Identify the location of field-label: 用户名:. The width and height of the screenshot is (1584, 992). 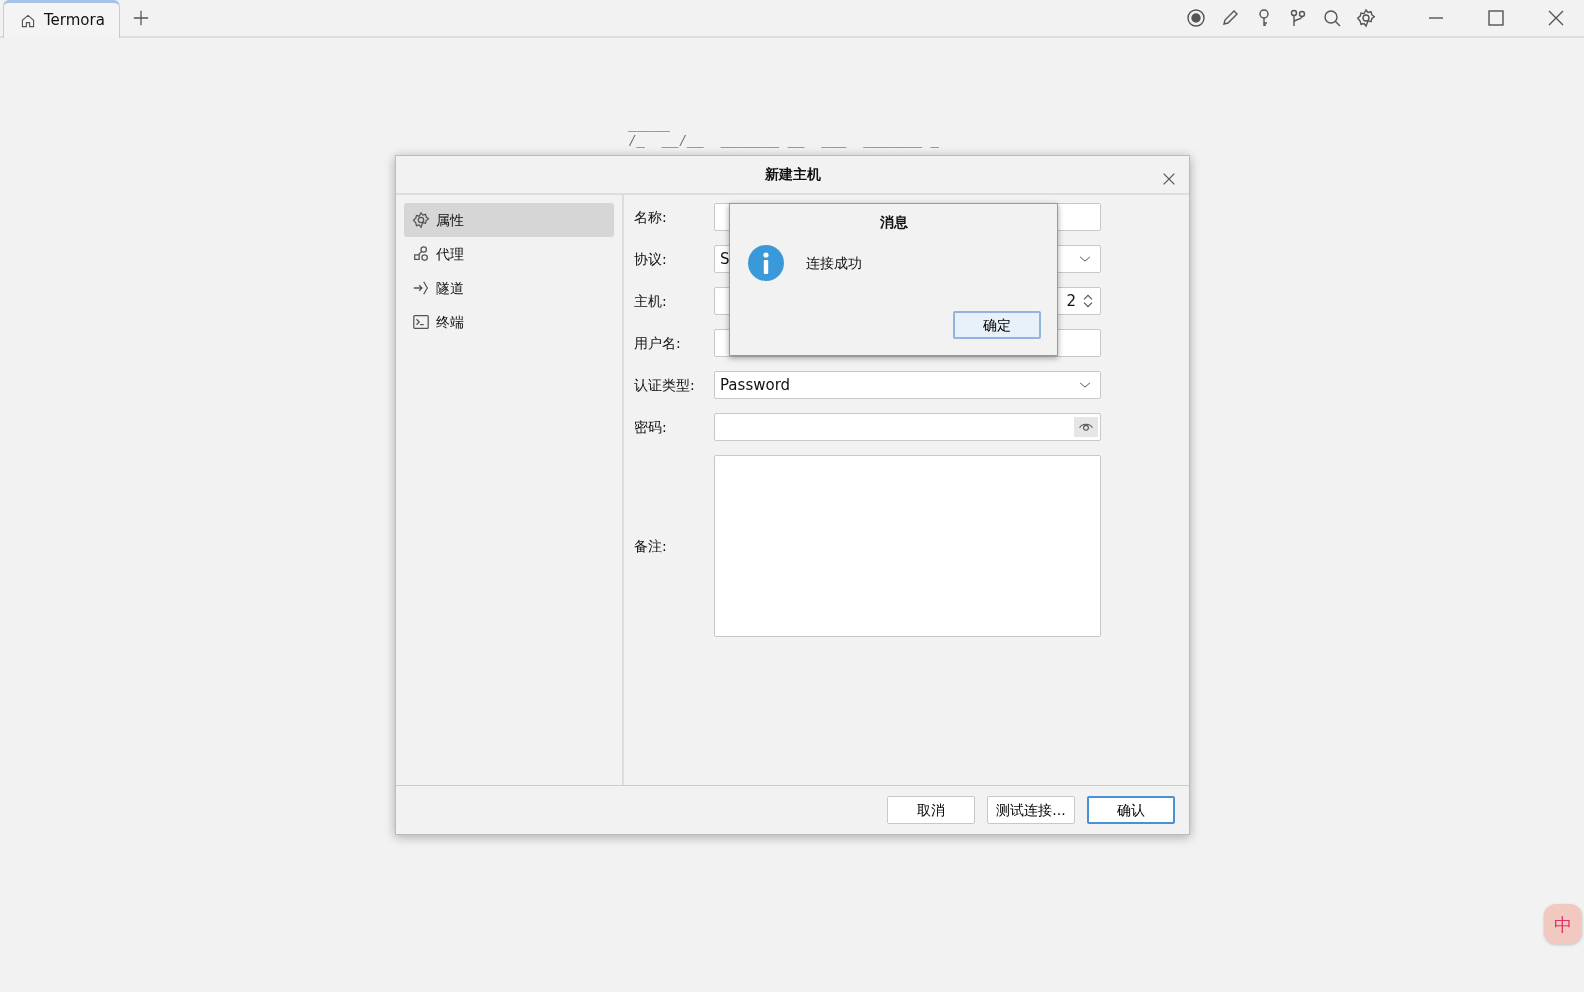
(658, 343).